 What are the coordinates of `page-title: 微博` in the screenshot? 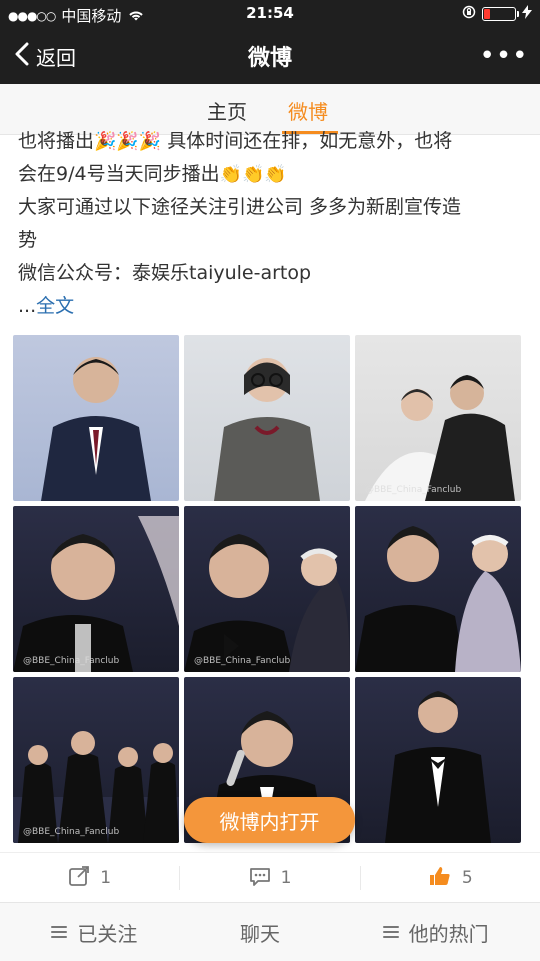 It's located at (269, 58).